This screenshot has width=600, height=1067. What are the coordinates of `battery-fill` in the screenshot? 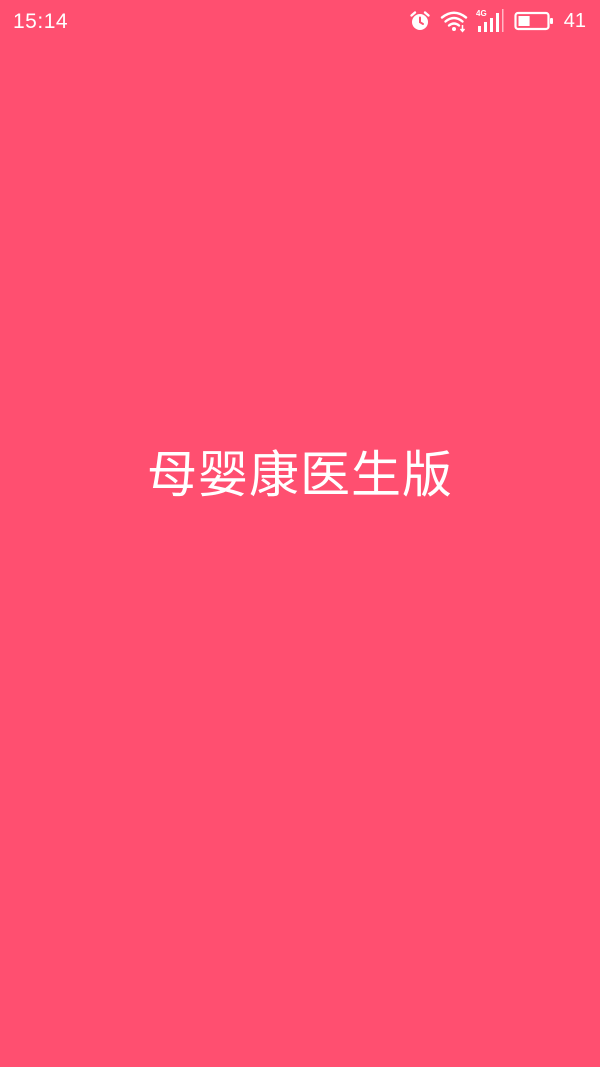 It's located at (524, 21).